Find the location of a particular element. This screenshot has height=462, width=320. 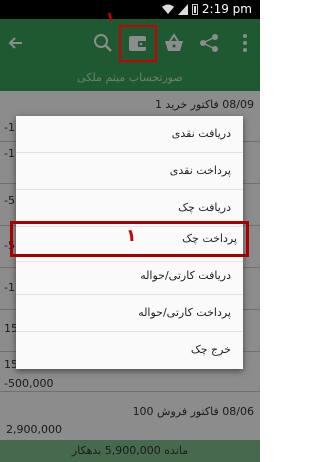

menu-item-cash-pay: پرداخت نقدی is located at coordinates (129, 171).